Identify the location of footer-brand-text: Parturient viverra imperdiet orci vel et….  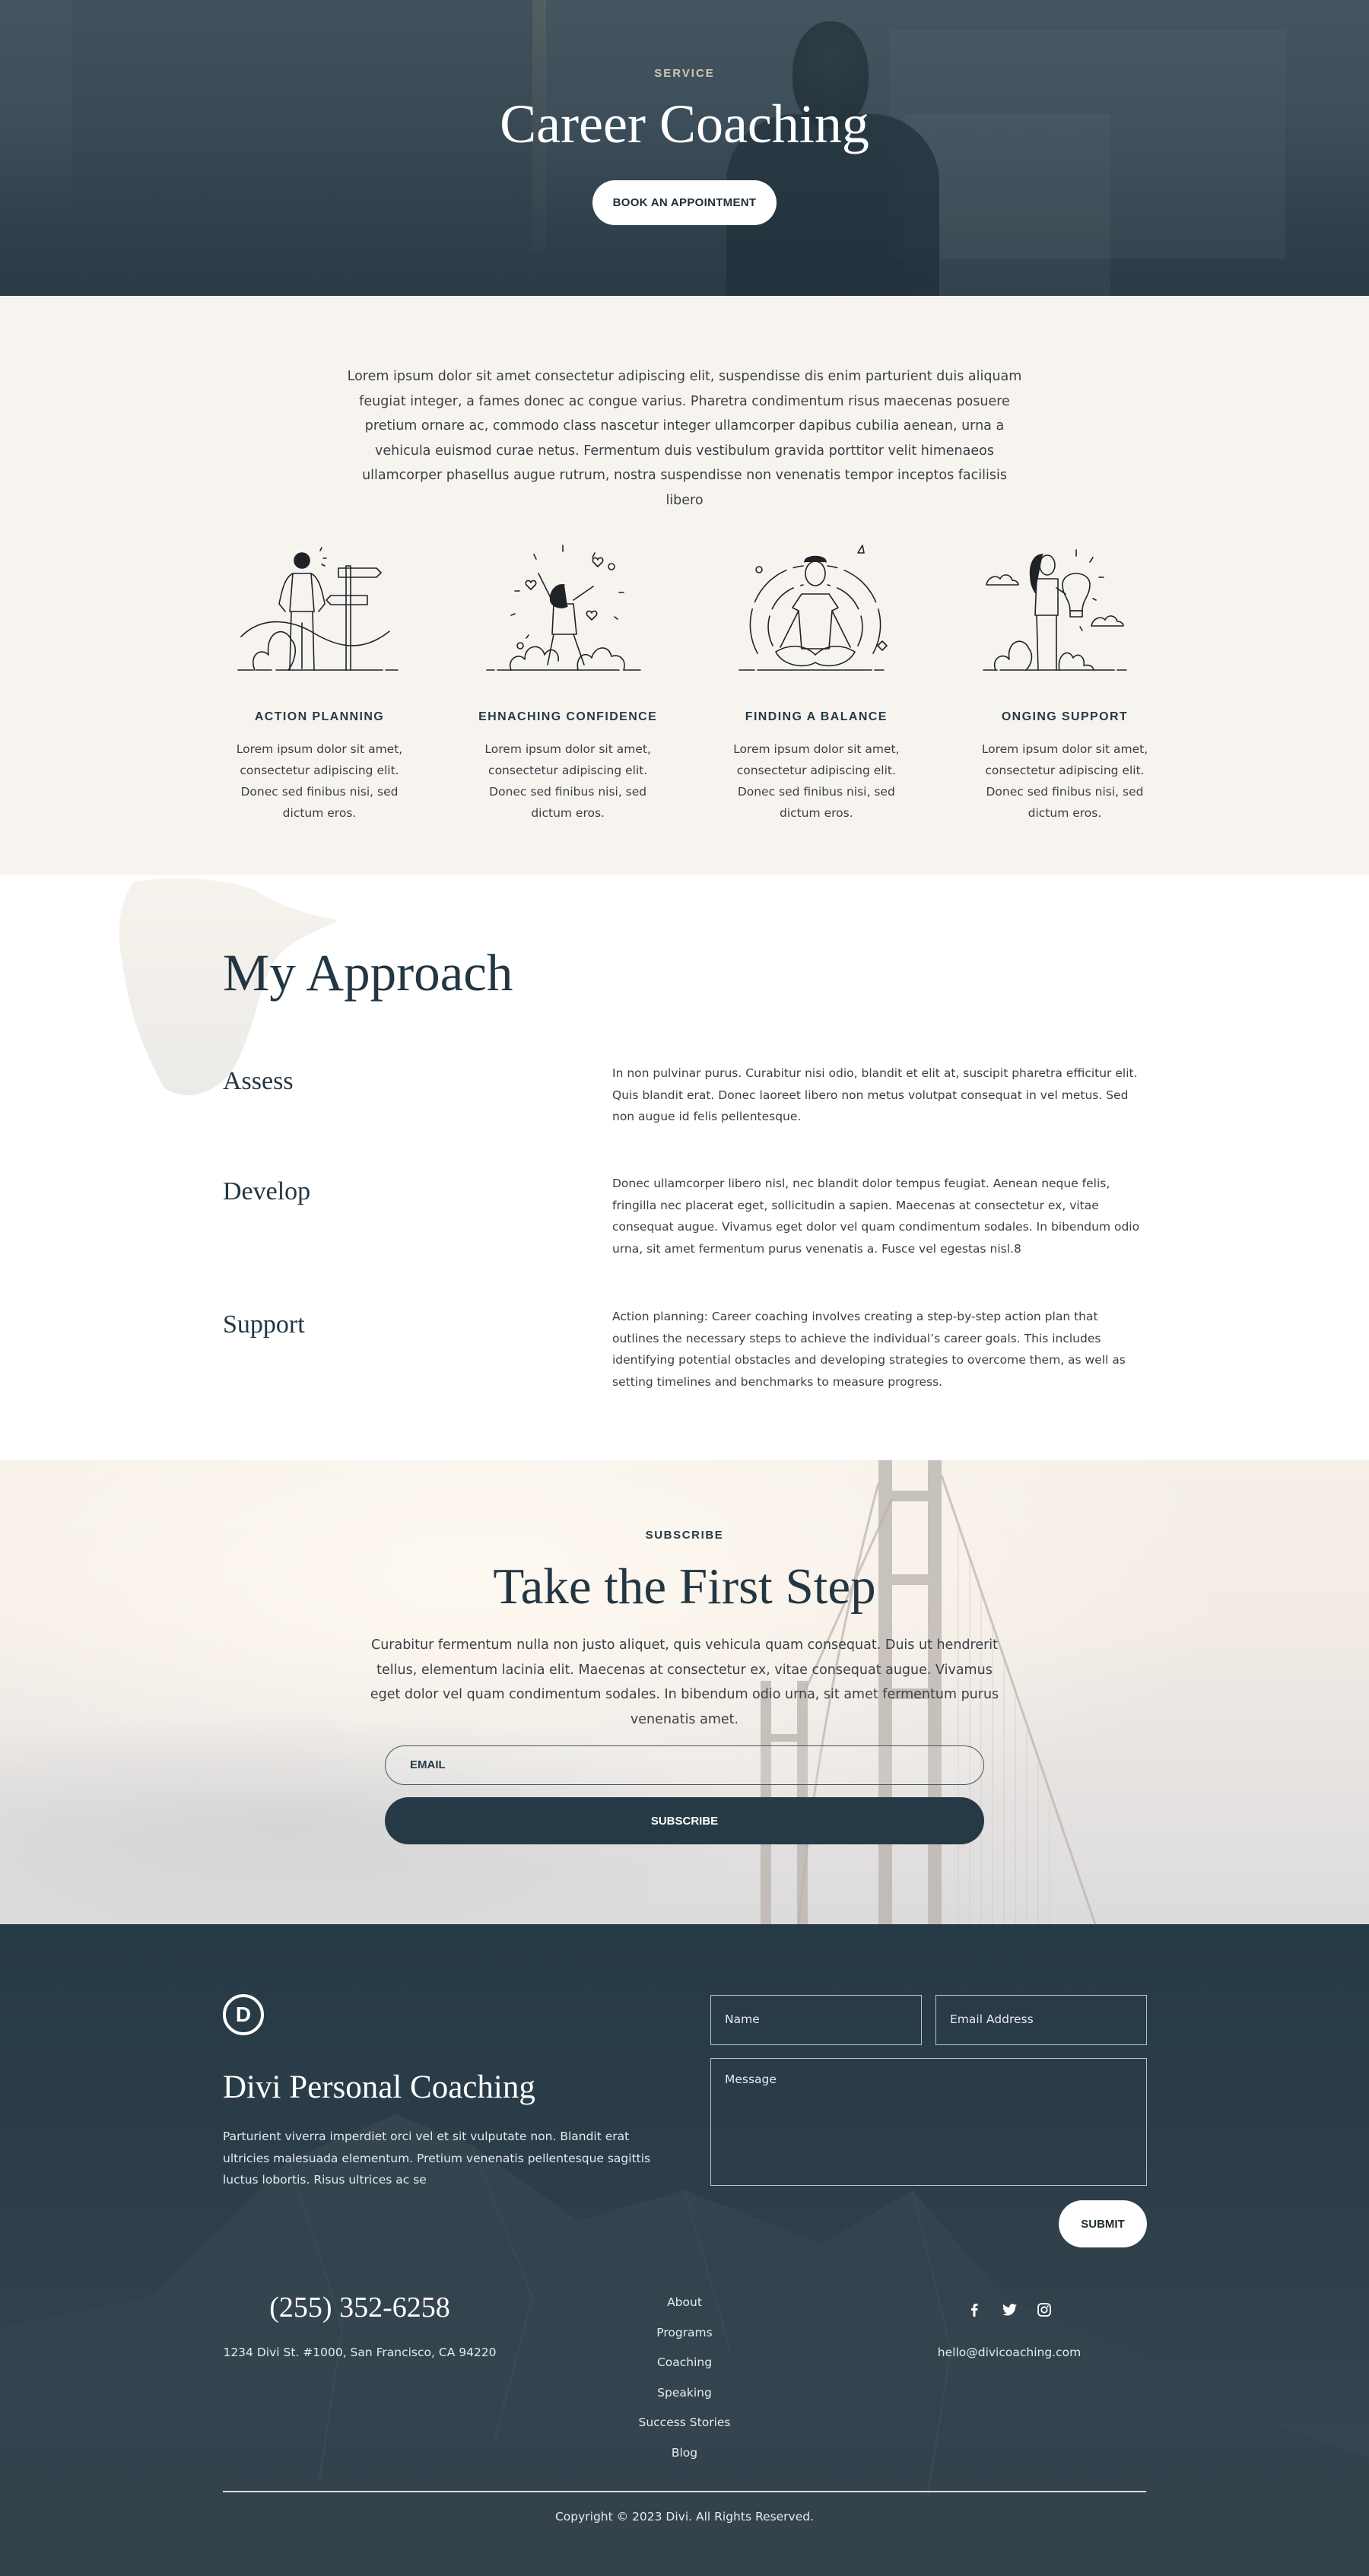
(437, 2158).